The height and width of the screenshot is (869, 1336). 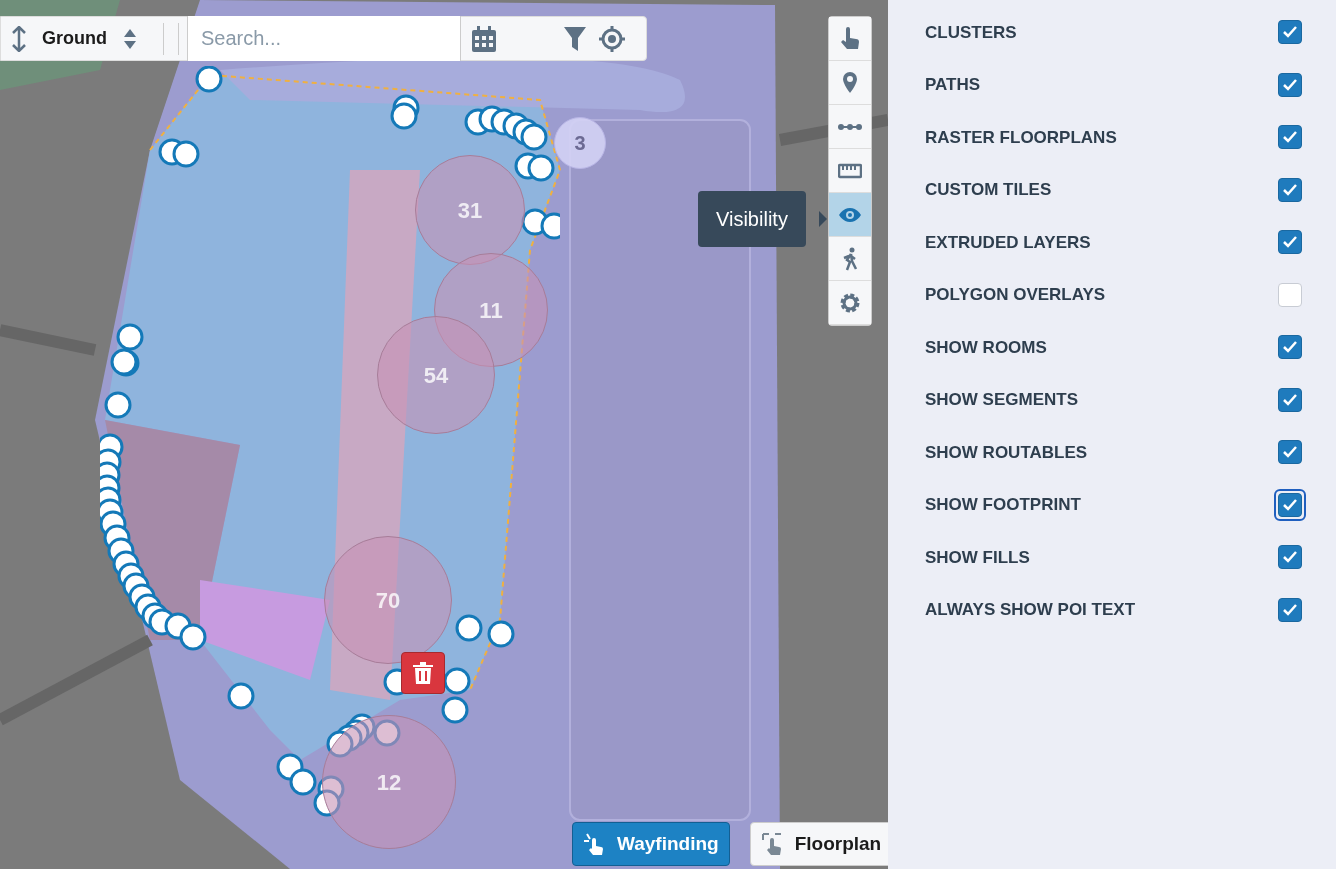 What do you see at coordinates (389, 782) in the screenshot?
I see `cluster-marker: 12` at bounding box center [389, 782].